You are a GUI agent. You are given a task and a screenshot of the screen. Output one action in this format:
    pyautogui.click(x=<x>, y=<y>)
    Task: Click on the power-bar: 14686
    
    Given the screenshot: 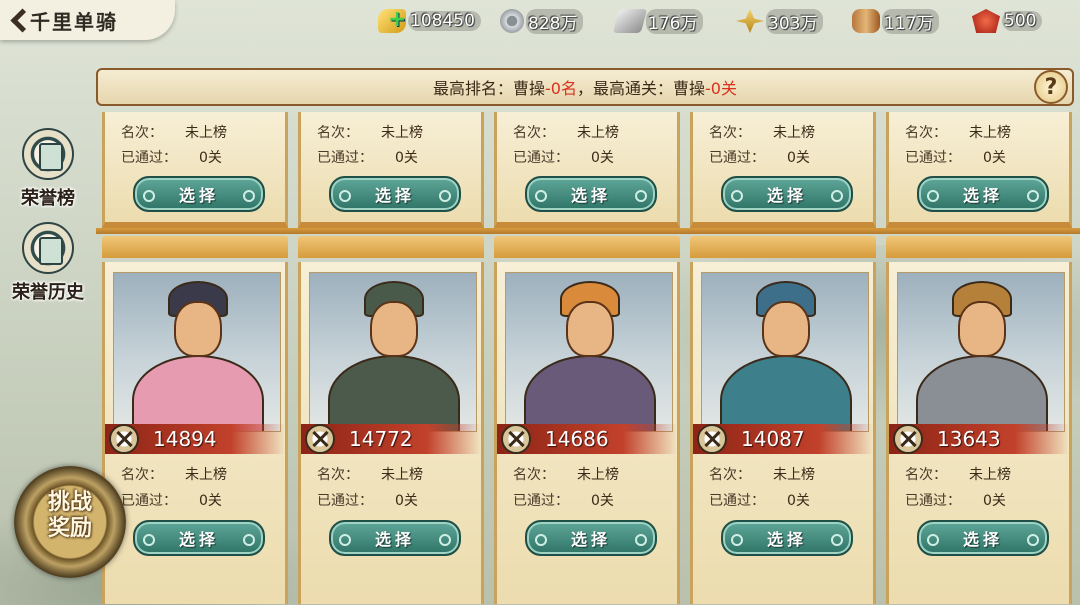 What is the action you would take?
    pyautogui.click(x=587, y=439)
    